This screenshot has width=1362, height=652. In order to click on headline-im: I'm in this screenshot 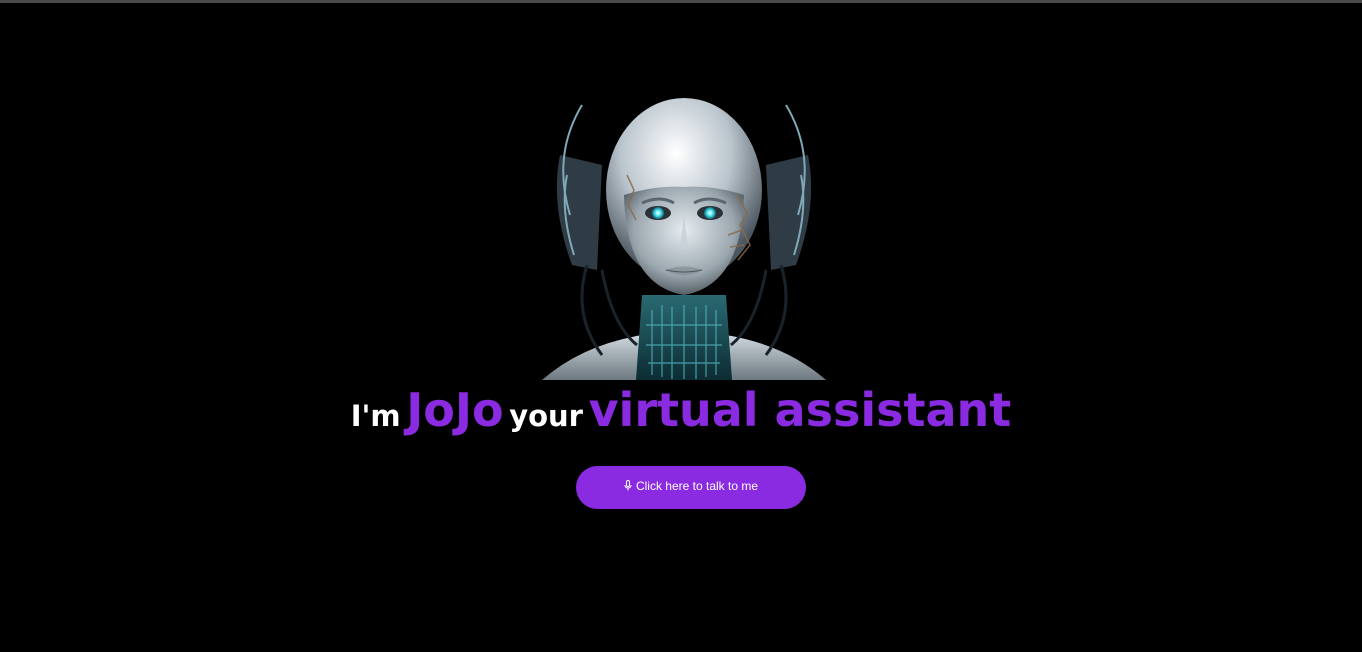, I will do `click(375, 416)`.